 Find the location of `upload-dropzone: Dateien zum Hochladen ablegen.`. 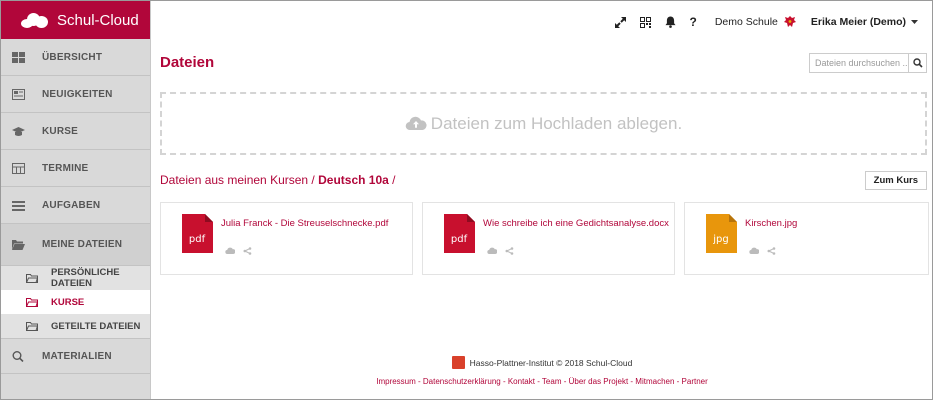

upload-dropzone: Dateien zum Hochladen ablegen. is located at coordinates (543, 123).